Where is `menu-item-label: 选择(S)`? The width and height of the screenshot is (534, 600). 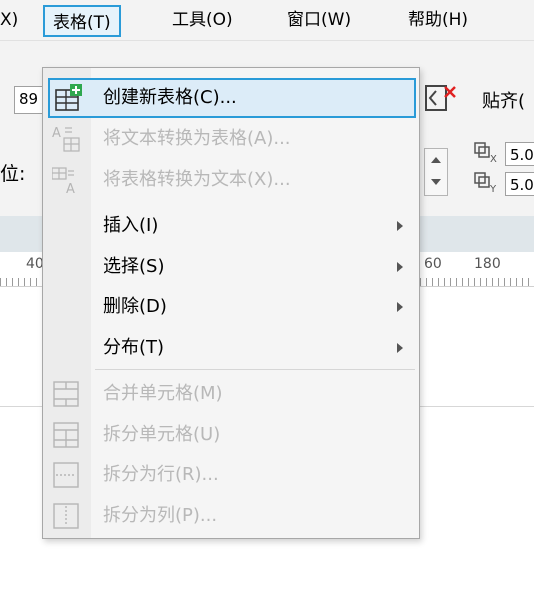 menu-item-label: 选择(S) is located at coordinates (134, 266).